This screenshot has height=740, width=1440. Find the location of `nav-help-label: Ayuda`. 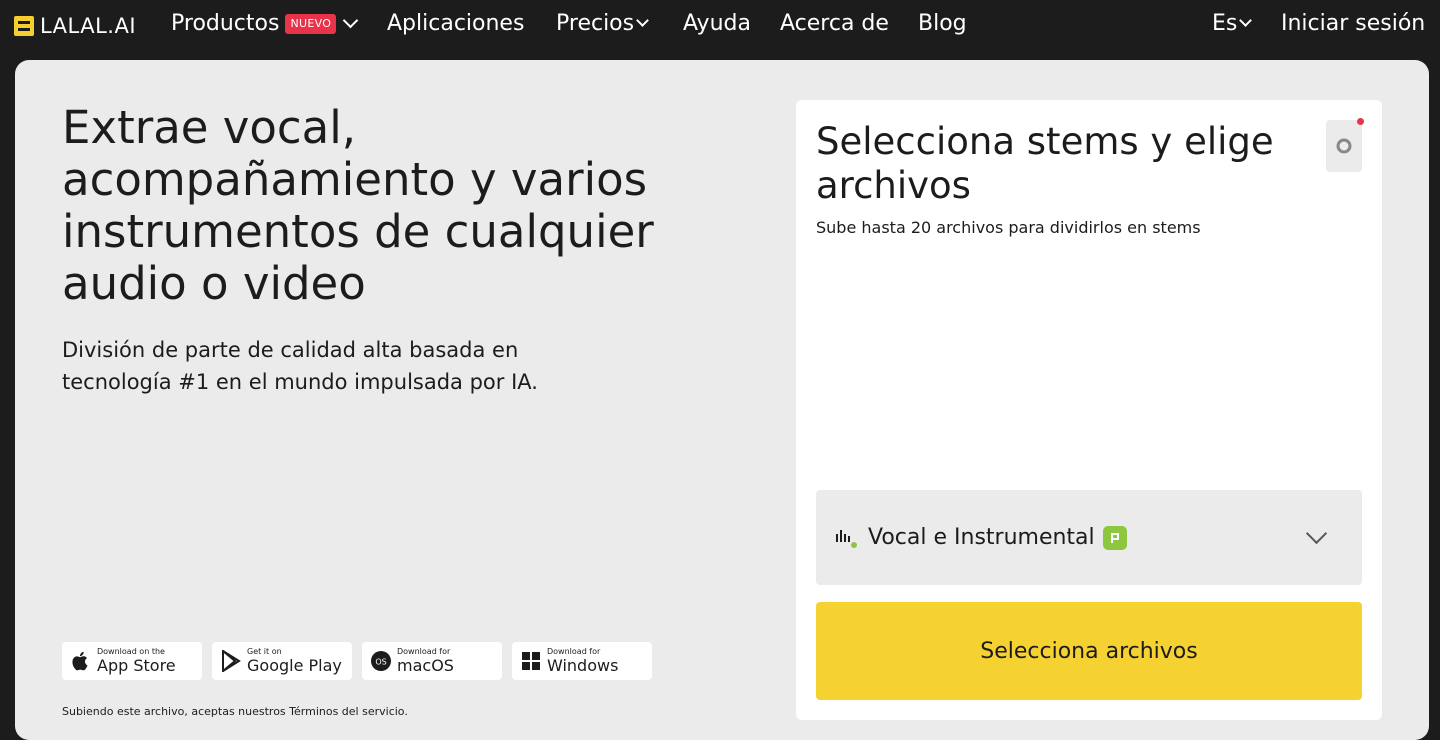

nav-help-label: Ayuda is located at coordinates (717, 23).